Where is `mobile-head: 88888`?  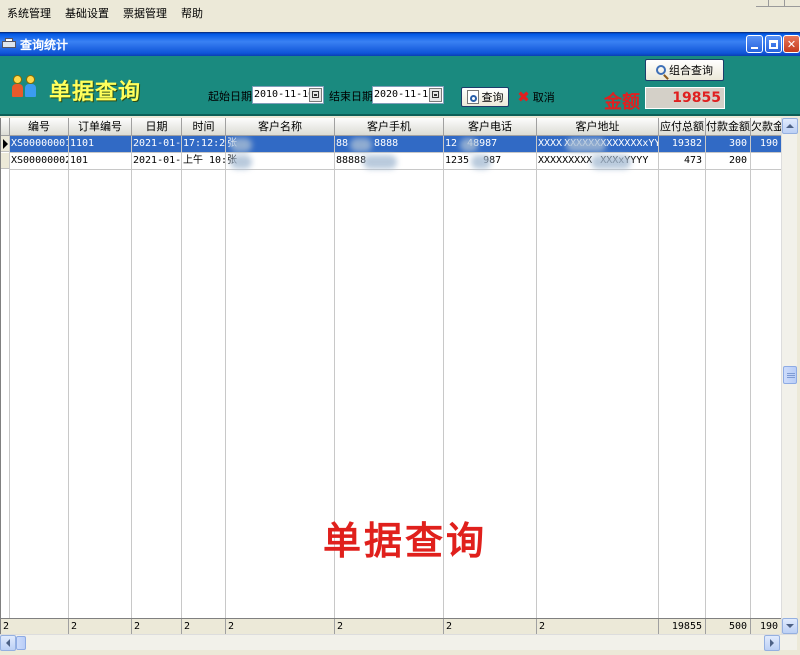 mobile-head: 88888 is located at coordinates (351, 160).